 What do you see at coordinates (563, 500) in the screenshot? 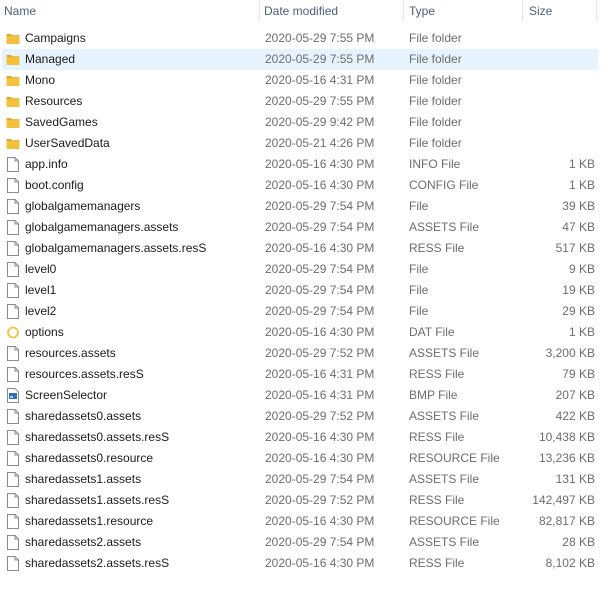
I see `file-size: 142,497 KB` at bounding box center [563, 500].